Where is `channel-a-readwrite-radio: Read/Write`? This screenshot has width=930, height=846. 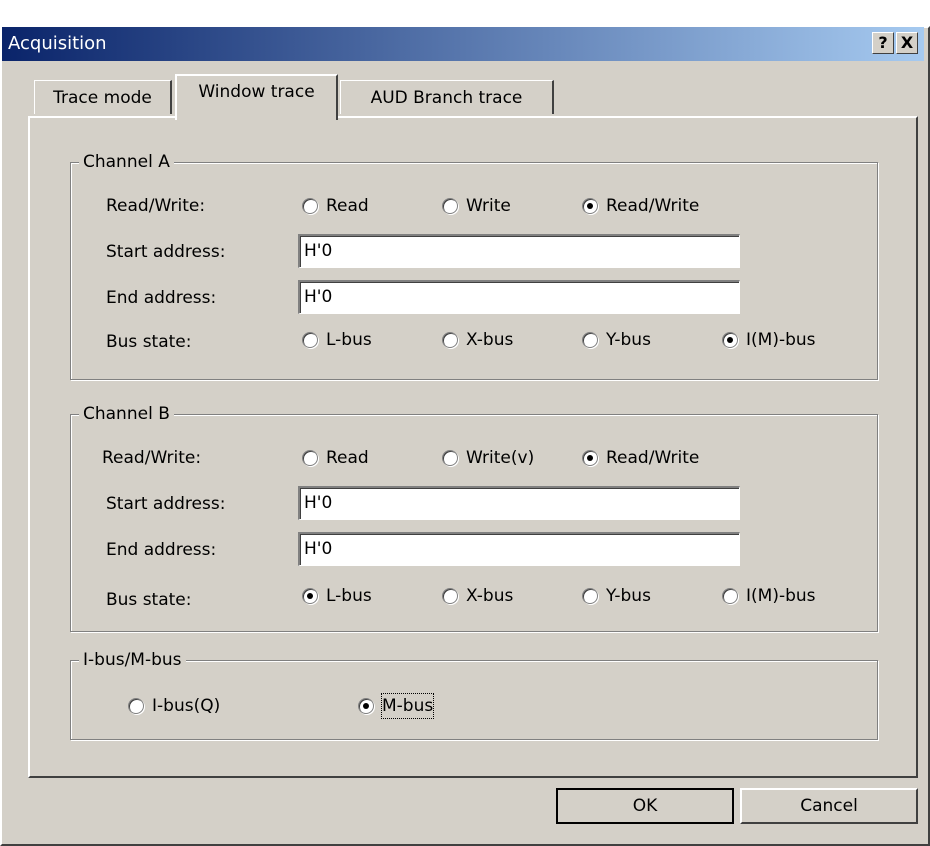
channel-a-readwrite-radio: Read/Write is located at coordinates (640, 206).